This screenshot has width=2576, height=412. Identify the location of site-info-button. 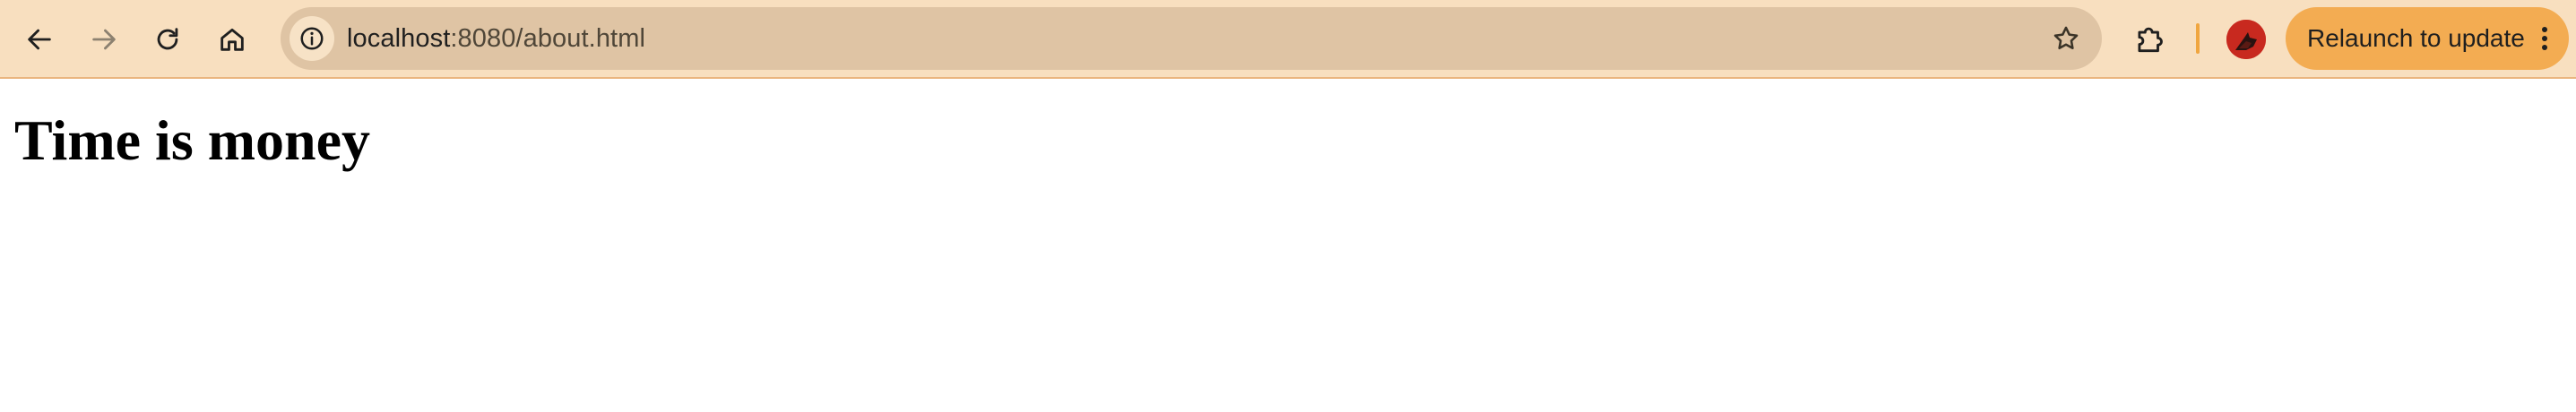
(312, 38).